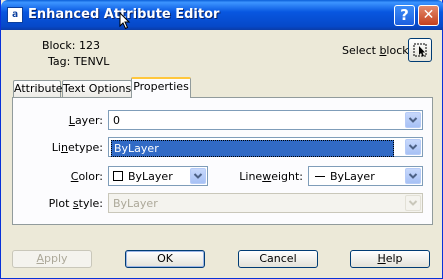 The image size is (443, 279). I want to click on layer-select: 0, so click(265, 120).